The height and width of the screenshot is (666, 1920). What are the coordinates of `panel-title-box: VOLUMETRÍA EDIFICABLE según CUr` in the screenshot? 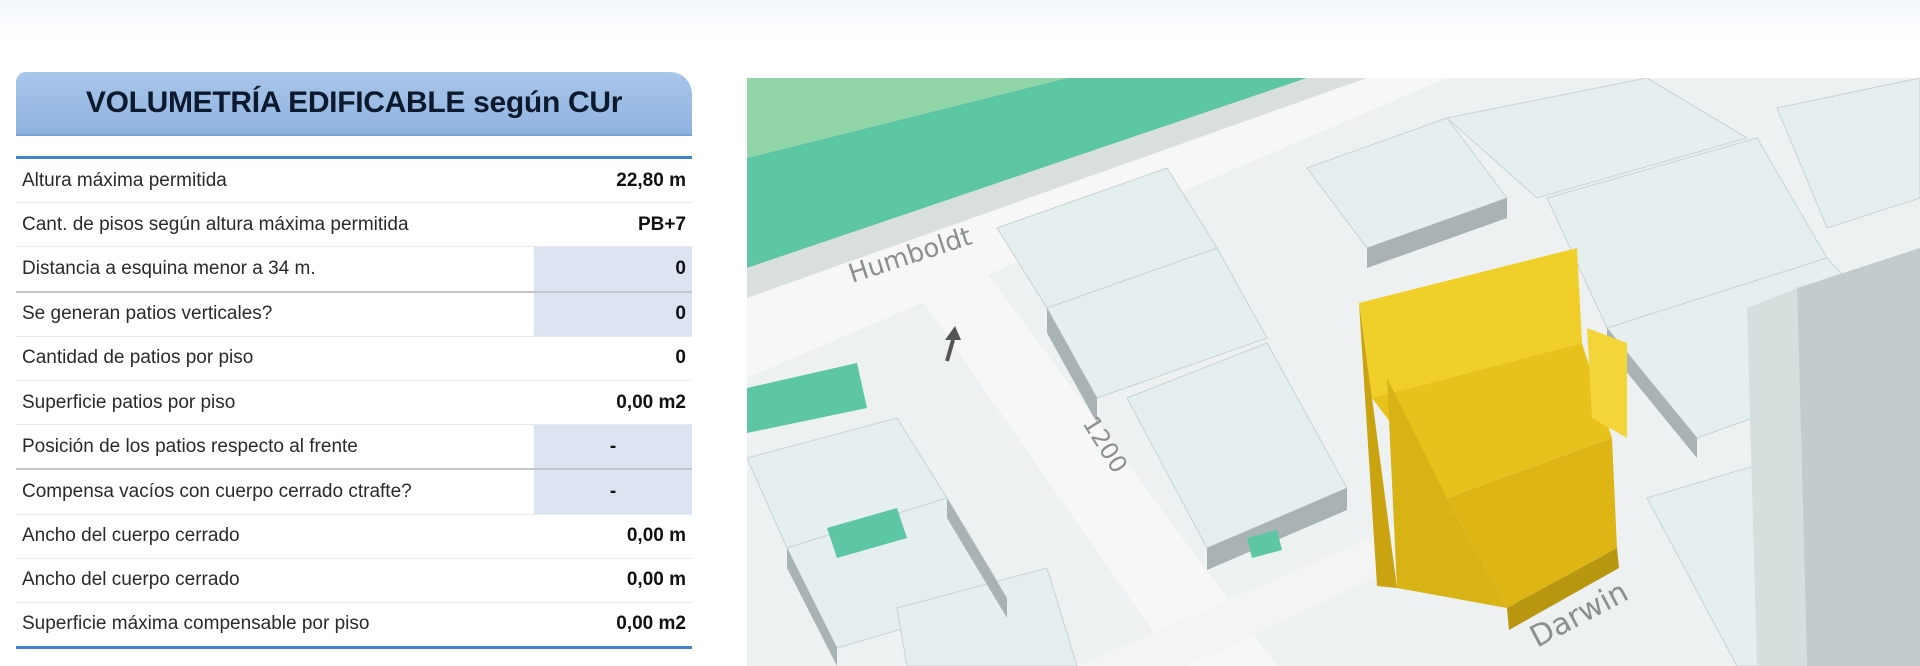 It's located at (354, 104).